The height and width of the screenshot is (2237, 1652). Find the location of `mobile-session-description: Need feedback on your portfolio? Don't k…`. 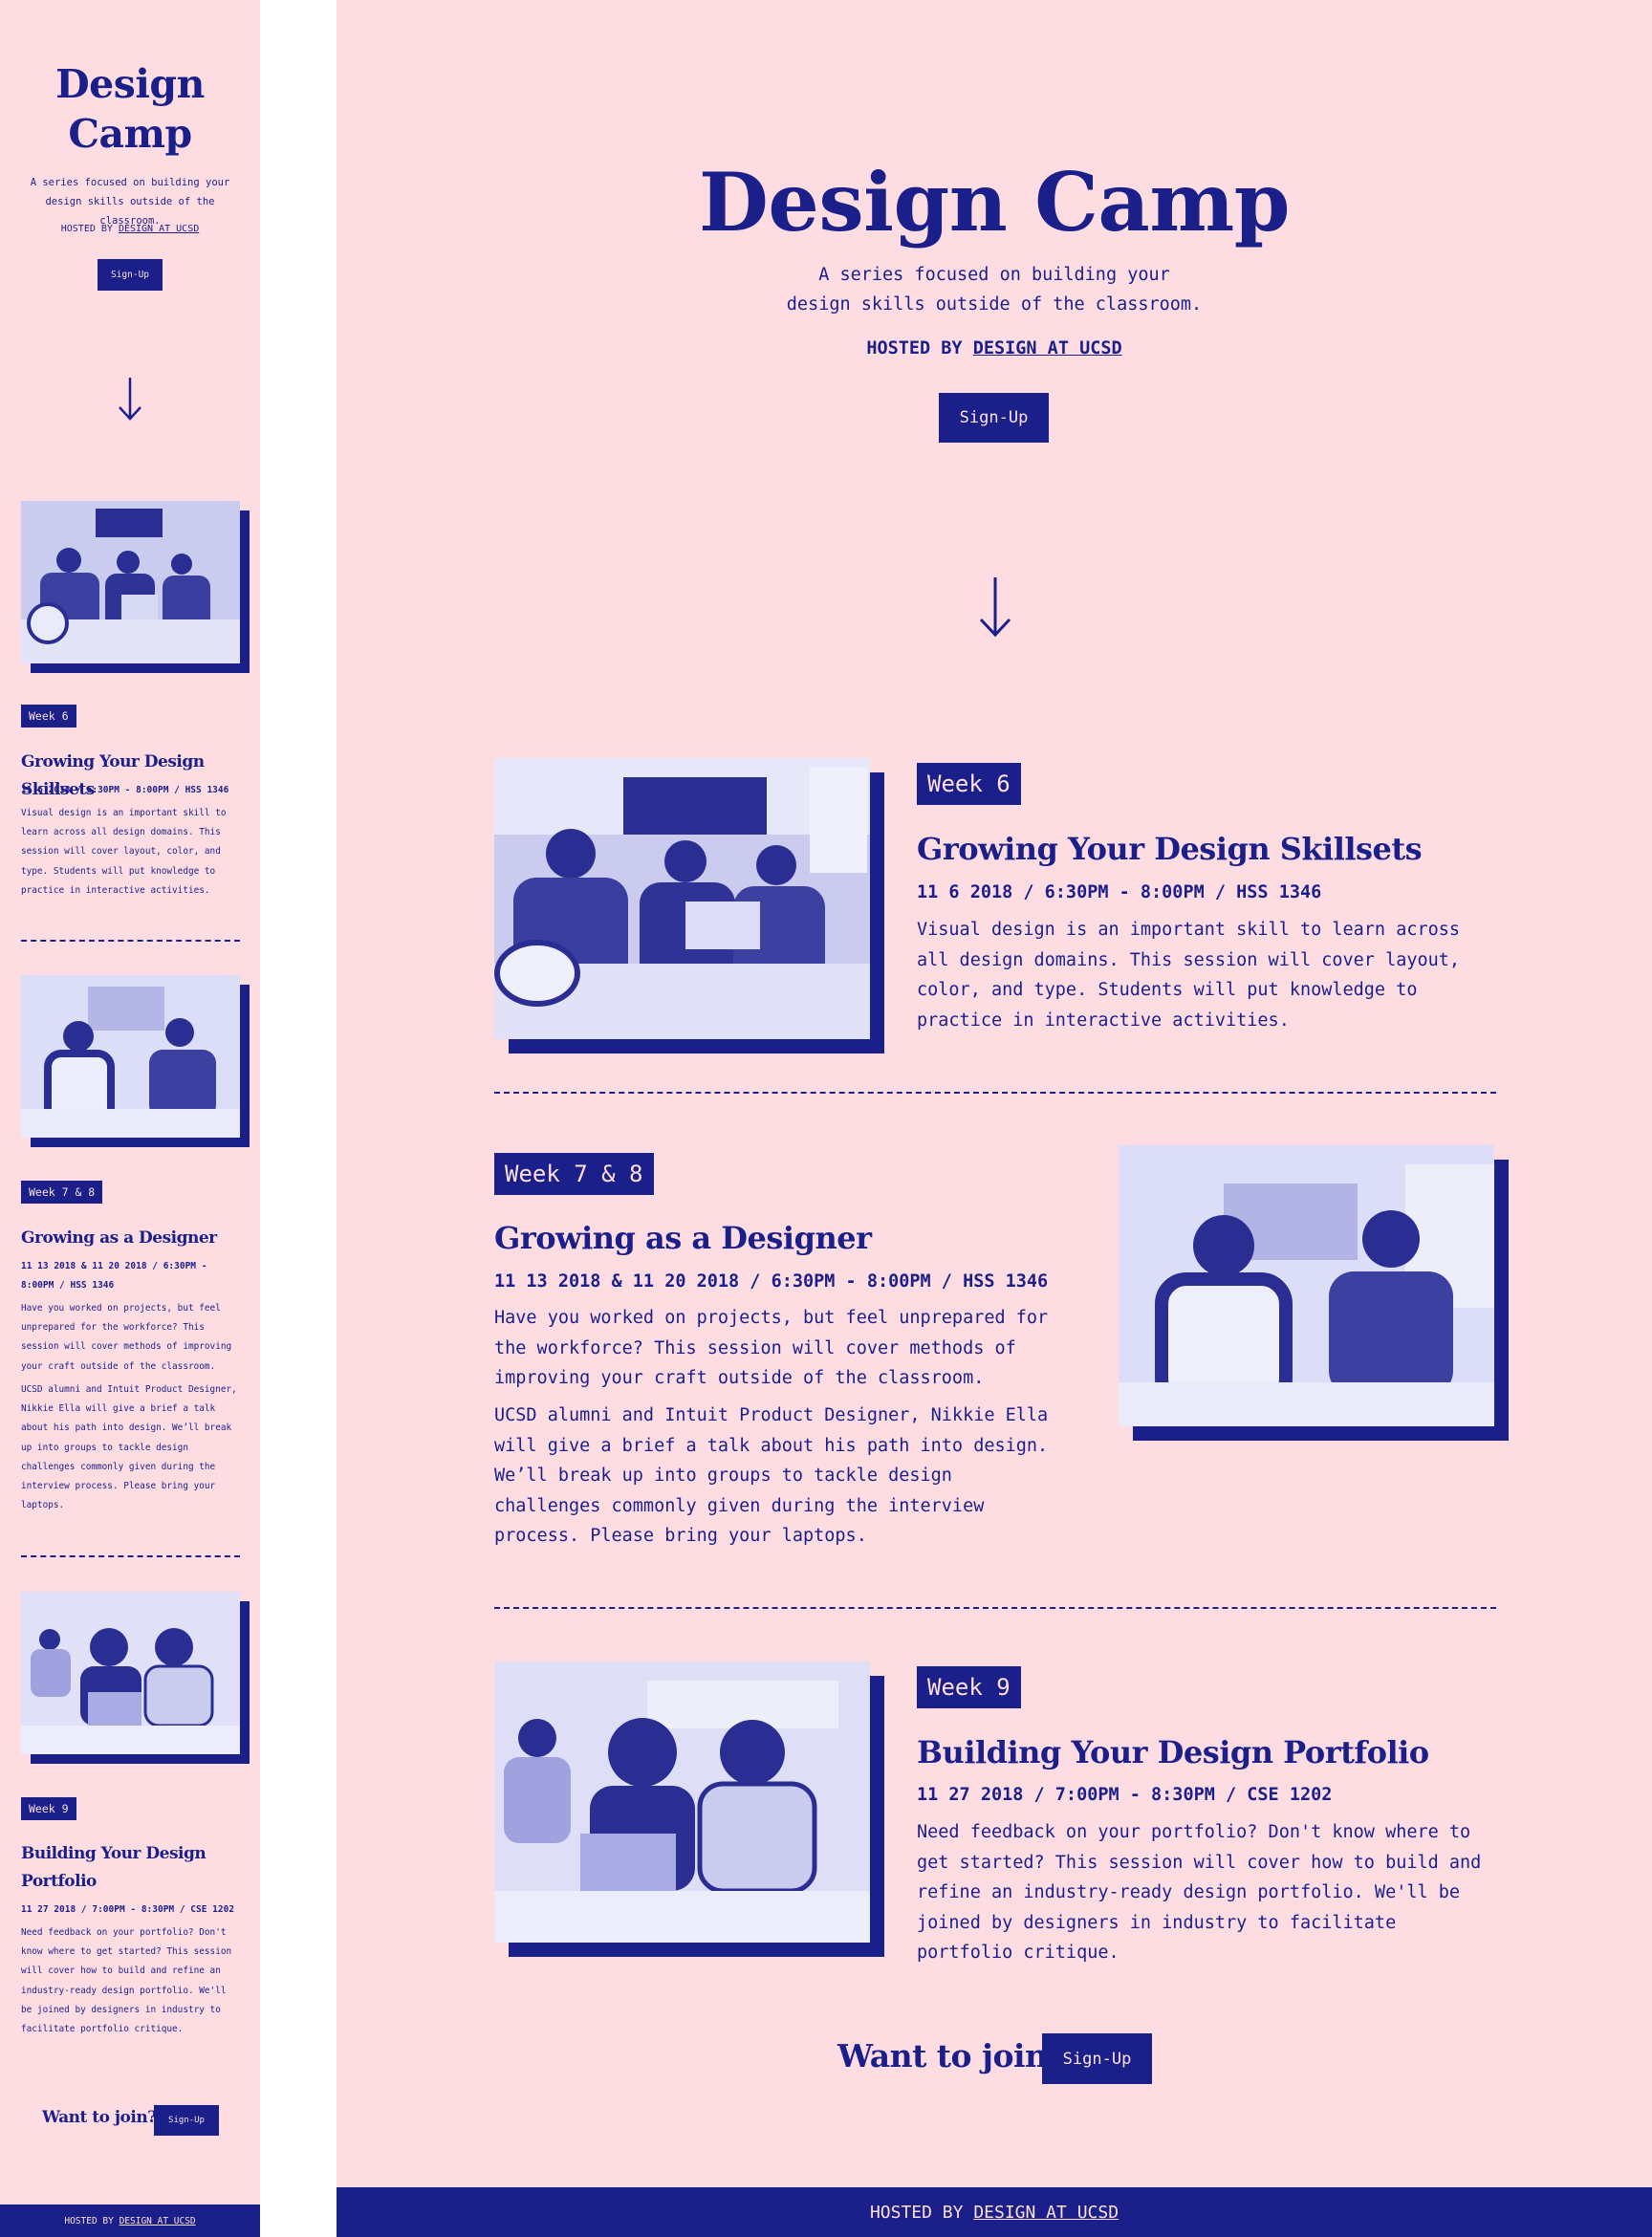

mobile-session-description: Need feedback on your portfolio? Don't k… is located at coordinates (126, 1981).